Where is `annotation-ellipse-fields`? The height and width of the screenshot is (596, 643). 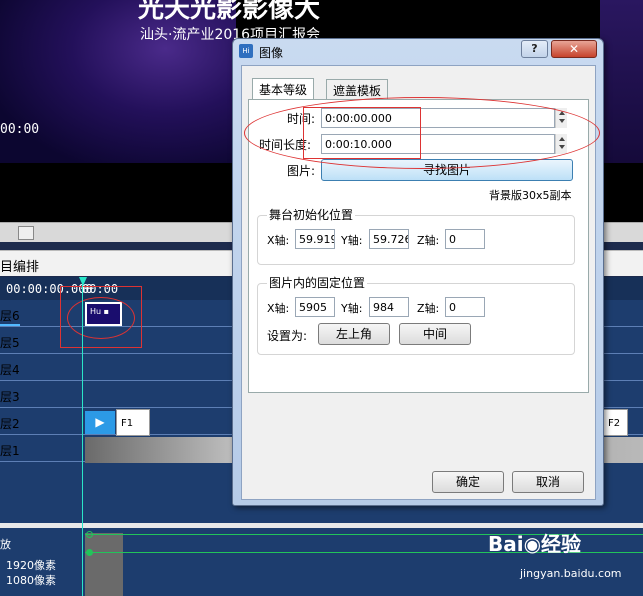 annotation-ellipse-fields is located at coordinates (422, 133).